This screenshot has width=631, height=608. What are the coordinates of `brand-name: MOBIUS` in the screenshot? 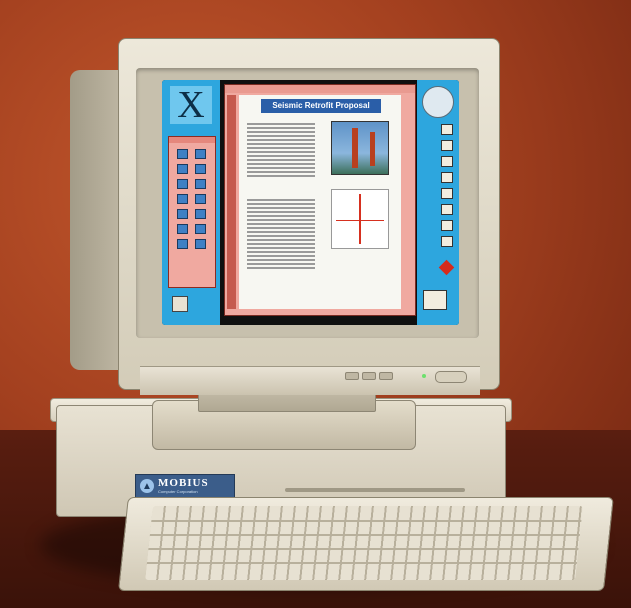 It's located at (183, 483).